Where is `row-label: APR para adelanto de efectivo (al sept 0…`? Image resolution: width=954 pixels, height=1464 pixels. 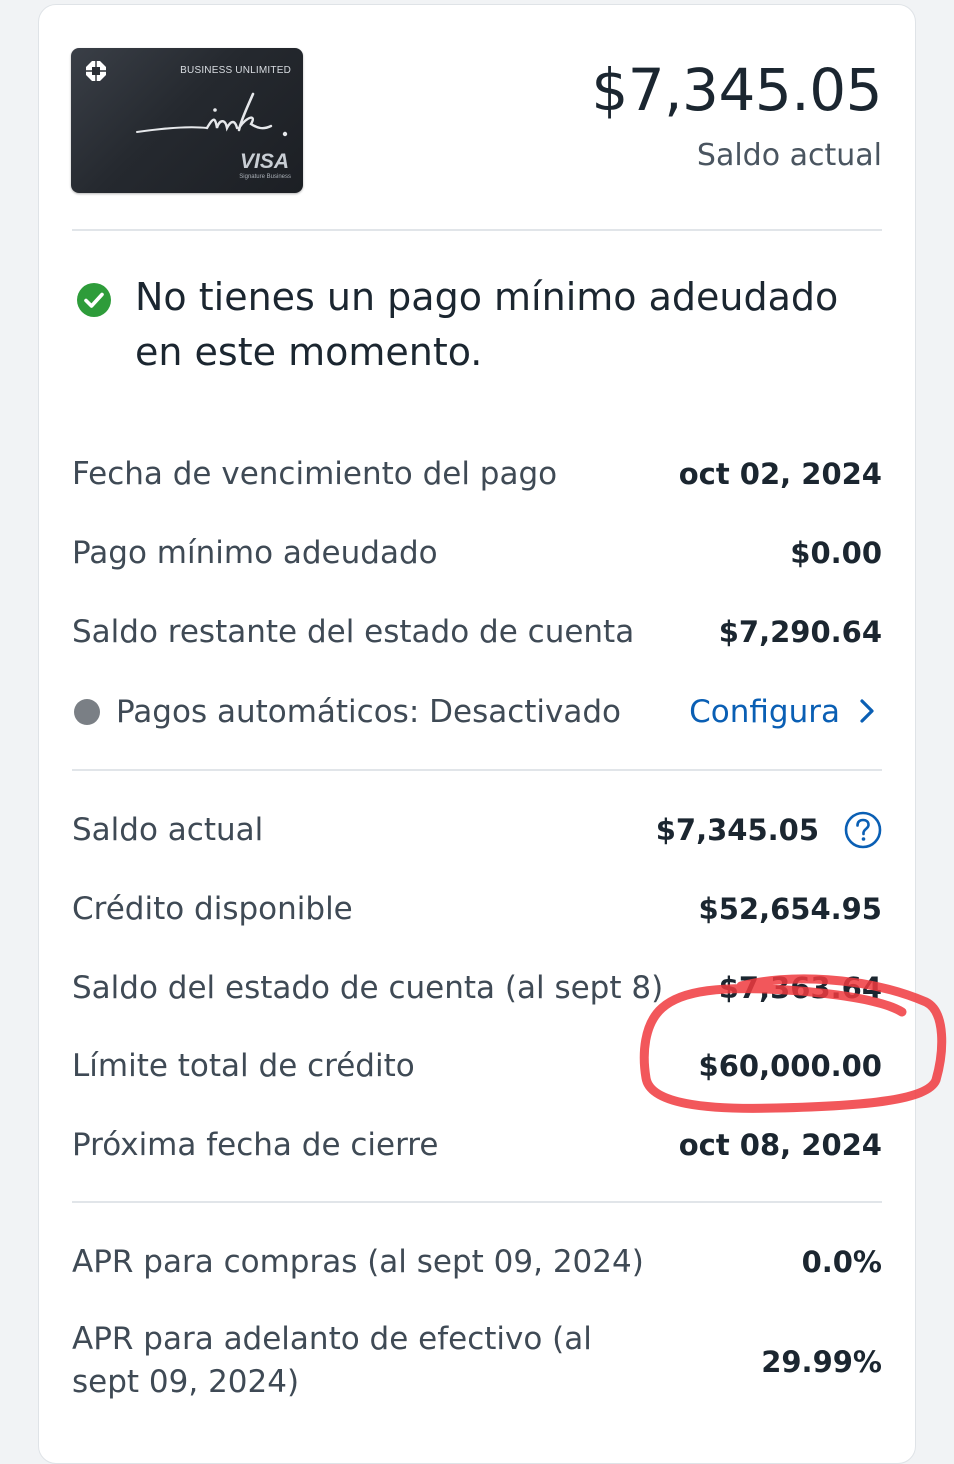 row-label: APR para adelanto de efectivo (al sept 0… is located at coordinates (332, 1360).